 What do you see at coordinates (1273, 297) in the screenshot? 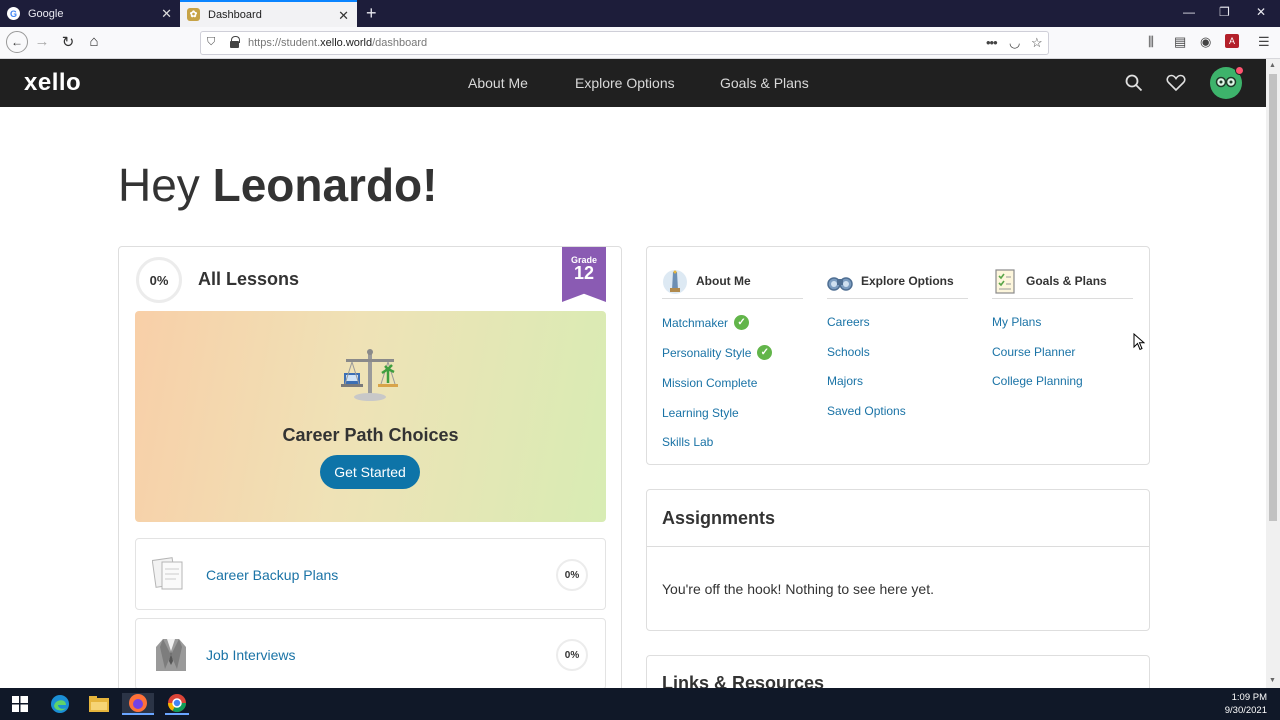
I see `scrollbar-thumb` at bounding box center [1273, 297].